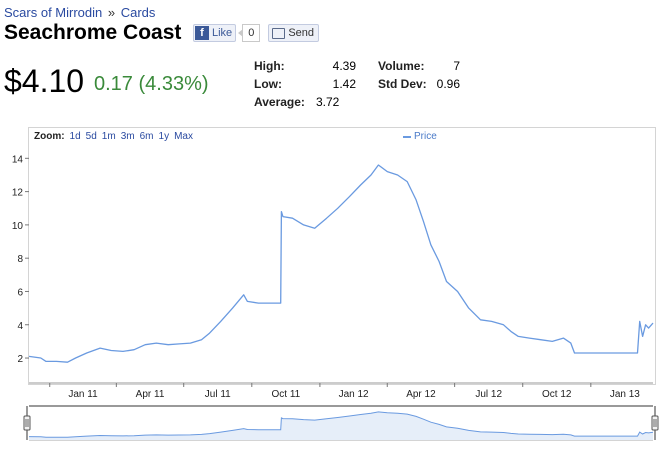 This screenshot has height=461, width=666. I want to click on x-tick-label: Jul 11, so click(218, 394).